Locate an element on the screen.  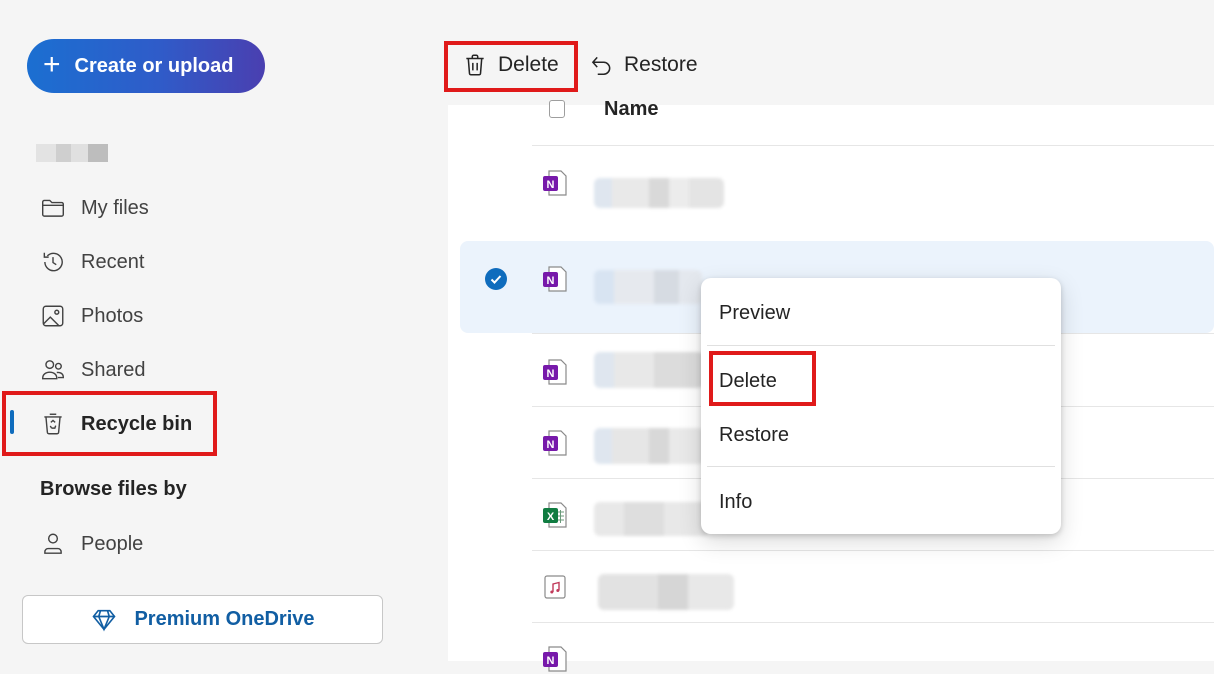
audio-file-icon is located at coordinates (555, 587).